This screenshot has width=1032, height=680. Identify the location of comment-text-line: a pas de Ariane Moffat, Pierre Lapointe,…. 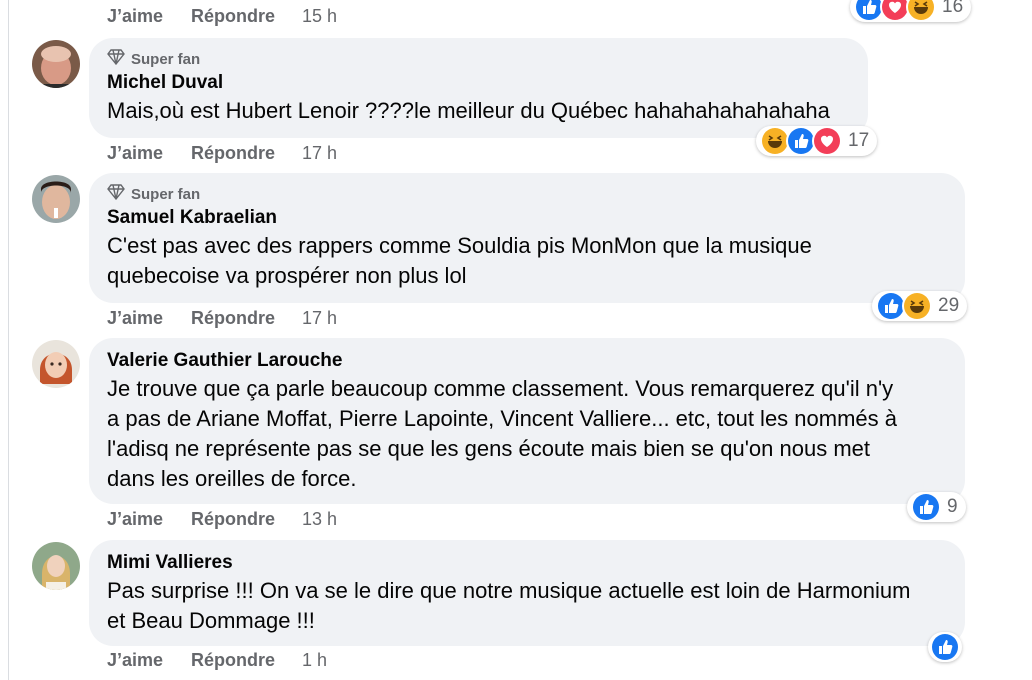
(502, 418).